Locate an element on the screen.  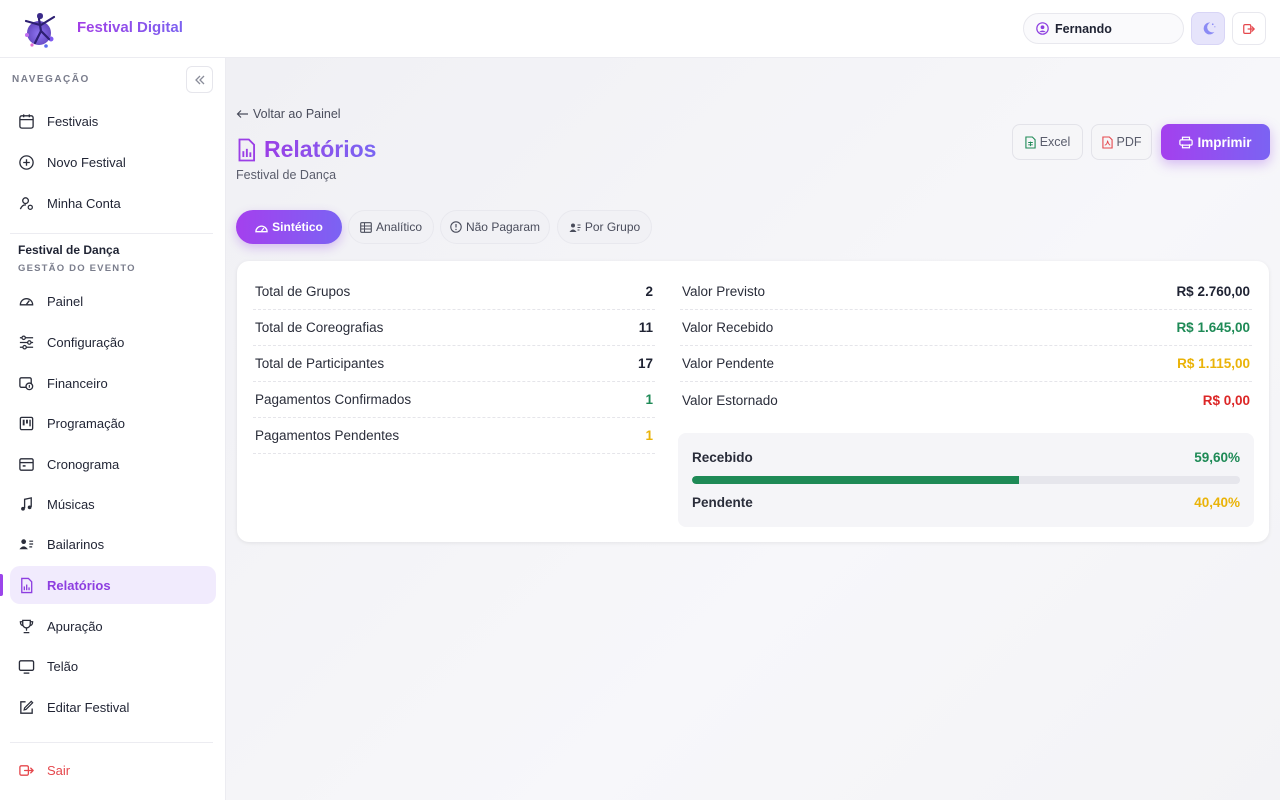
users-list-icon is located at coordinates (26, 543).